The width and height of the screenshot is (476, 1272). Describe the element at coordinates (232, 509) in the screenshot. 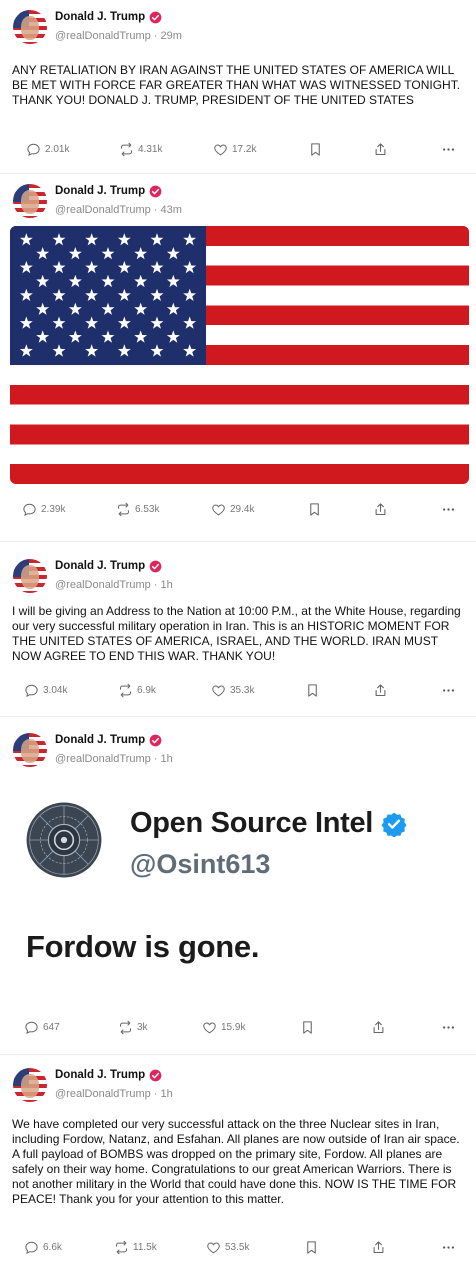

I see `like-button: 29.4k` at that location.